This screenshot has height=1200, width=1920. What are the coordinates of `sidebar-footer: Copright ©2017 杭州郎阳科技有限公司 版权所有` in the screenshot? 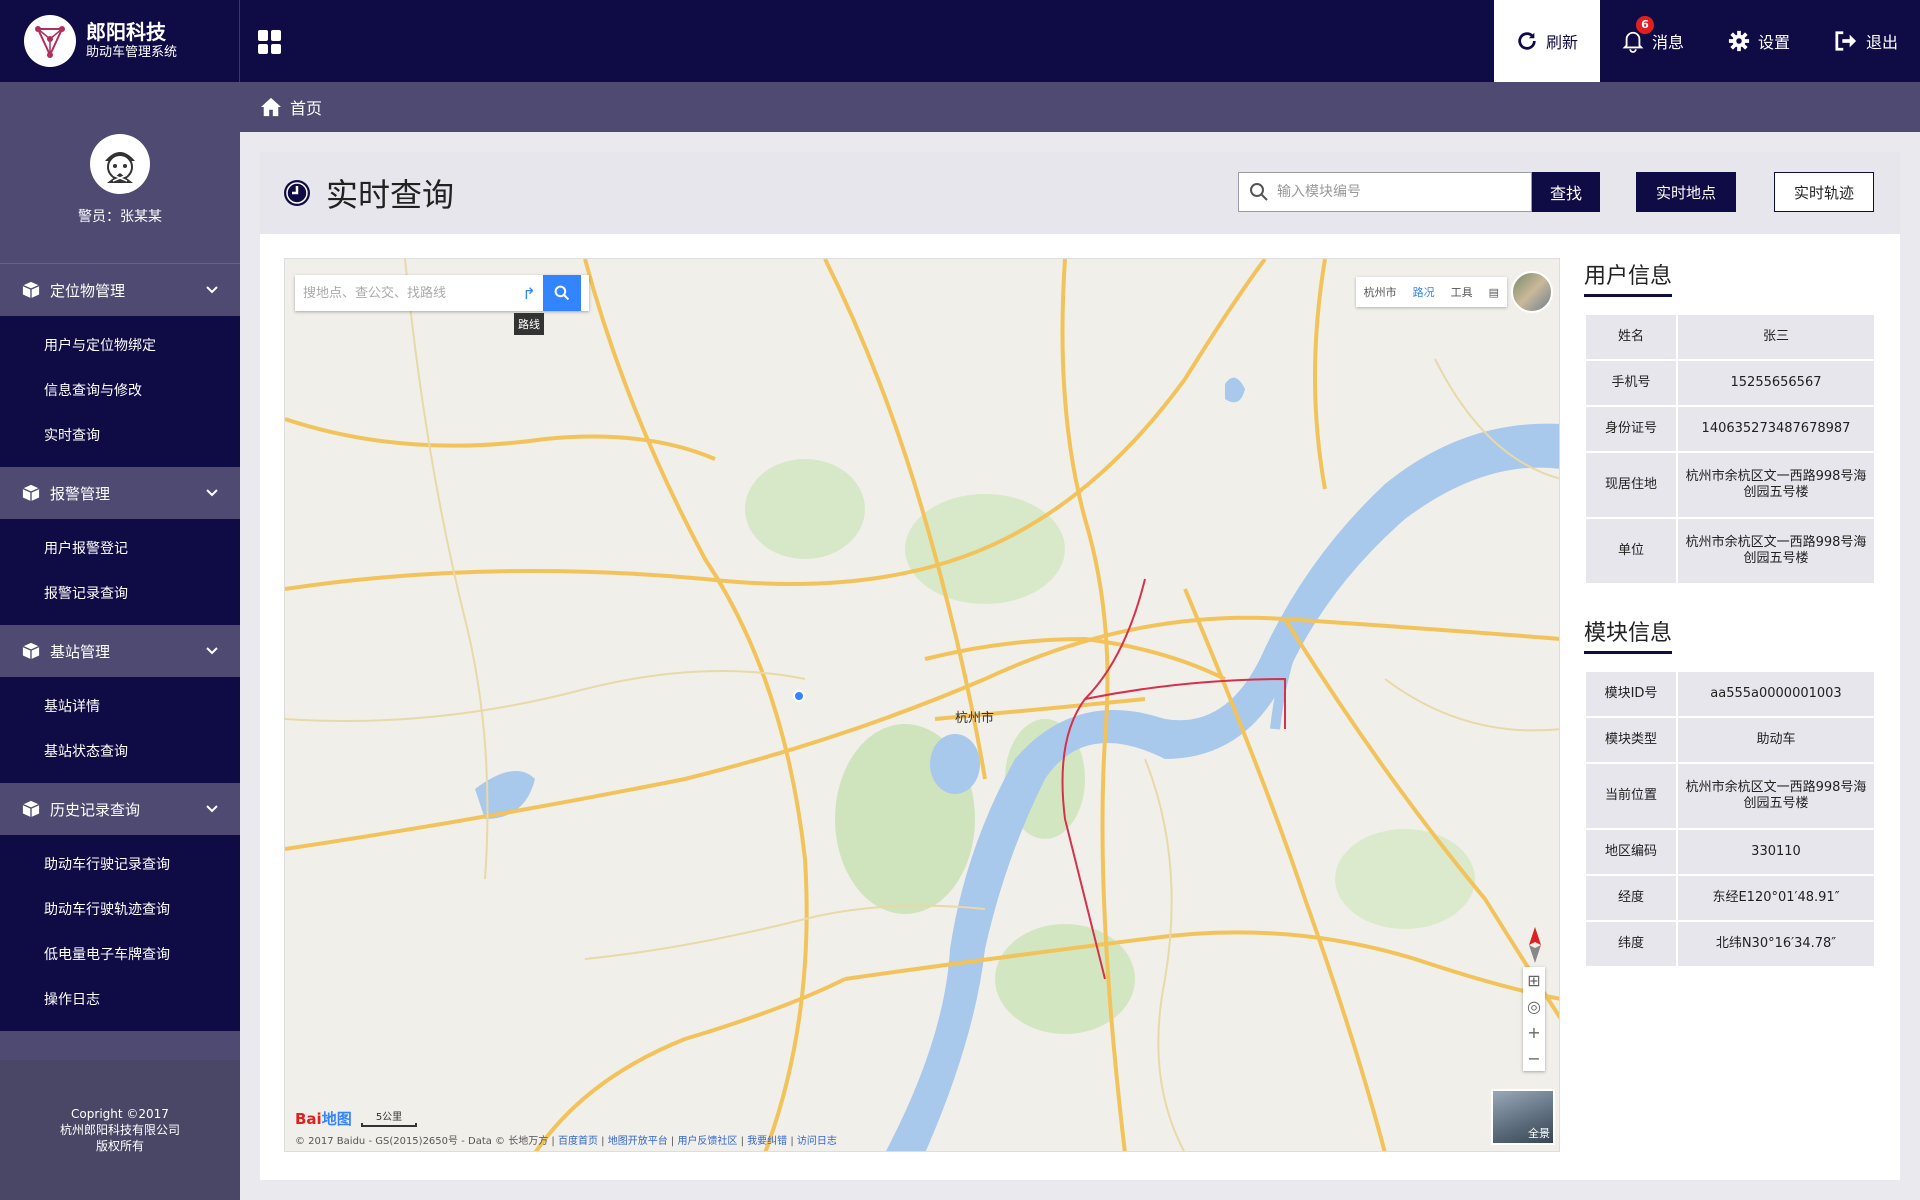 It's located at (120, 1130).